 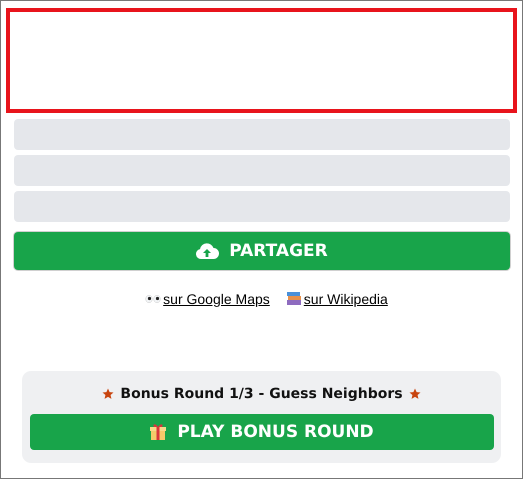 What do you see at coordinates (153, 299) in the screenshot?
I see `eyes-icon` at bounding box center [153, 299].